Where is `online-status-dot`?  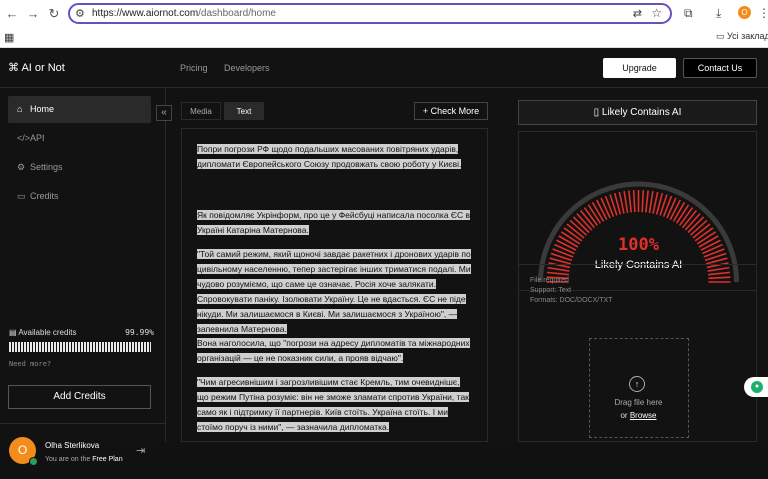
online-status-dot is located at coordinates (33, 461).